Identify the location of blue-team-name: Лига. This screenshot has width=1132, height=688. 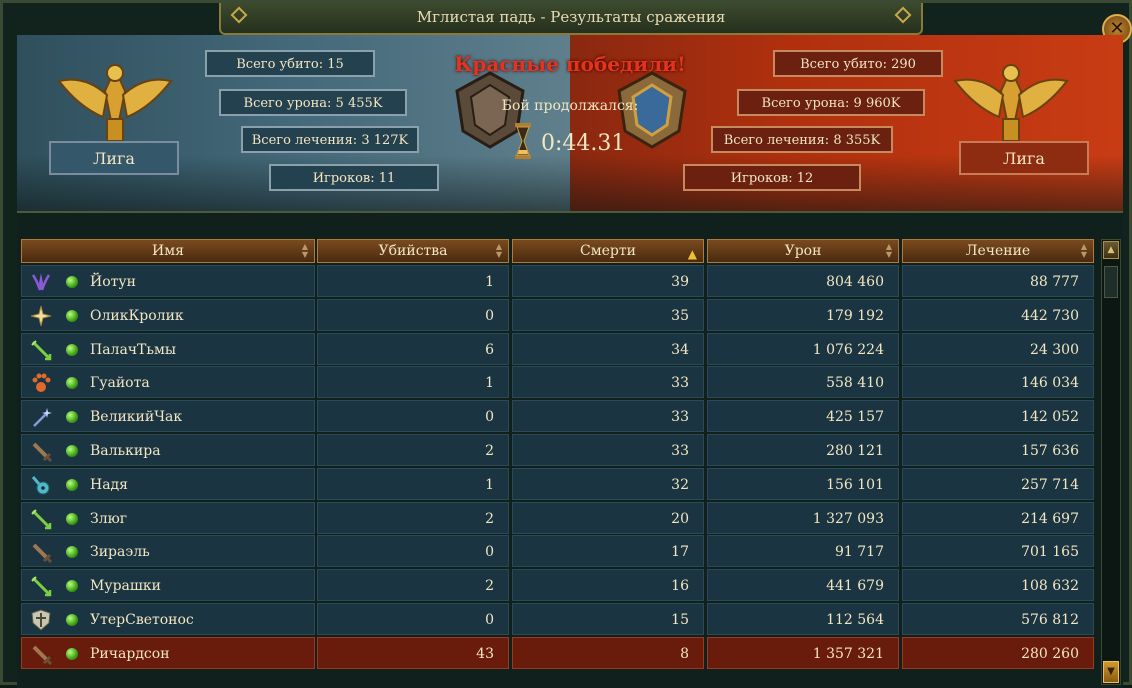
(114, 158).